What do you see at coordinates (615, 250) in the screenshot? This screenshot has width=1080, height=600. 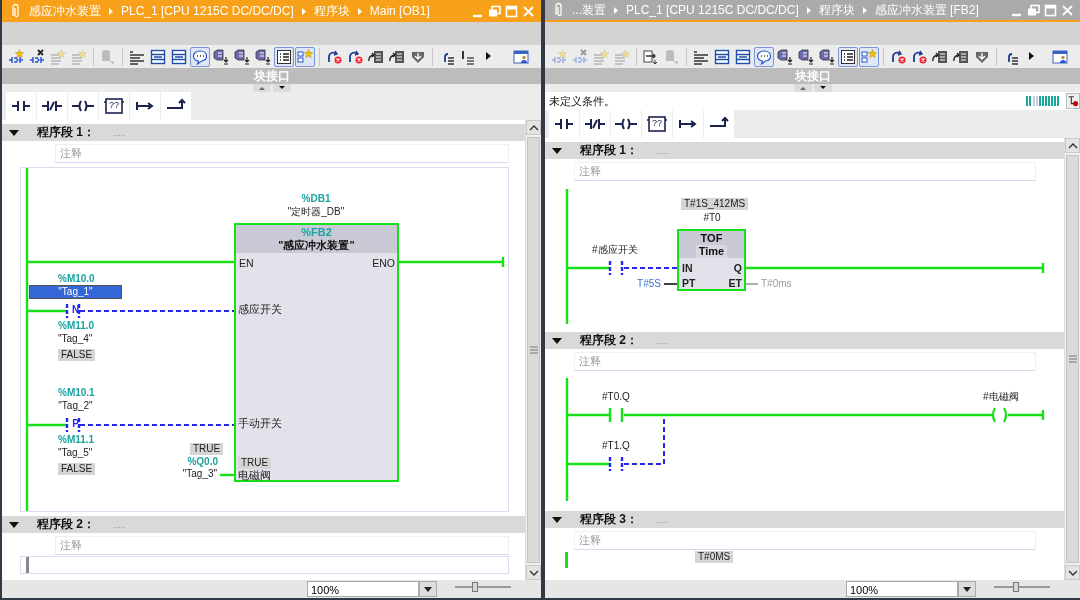 I see `operand-tag: #感应开关` at bounding box center [615, 250].